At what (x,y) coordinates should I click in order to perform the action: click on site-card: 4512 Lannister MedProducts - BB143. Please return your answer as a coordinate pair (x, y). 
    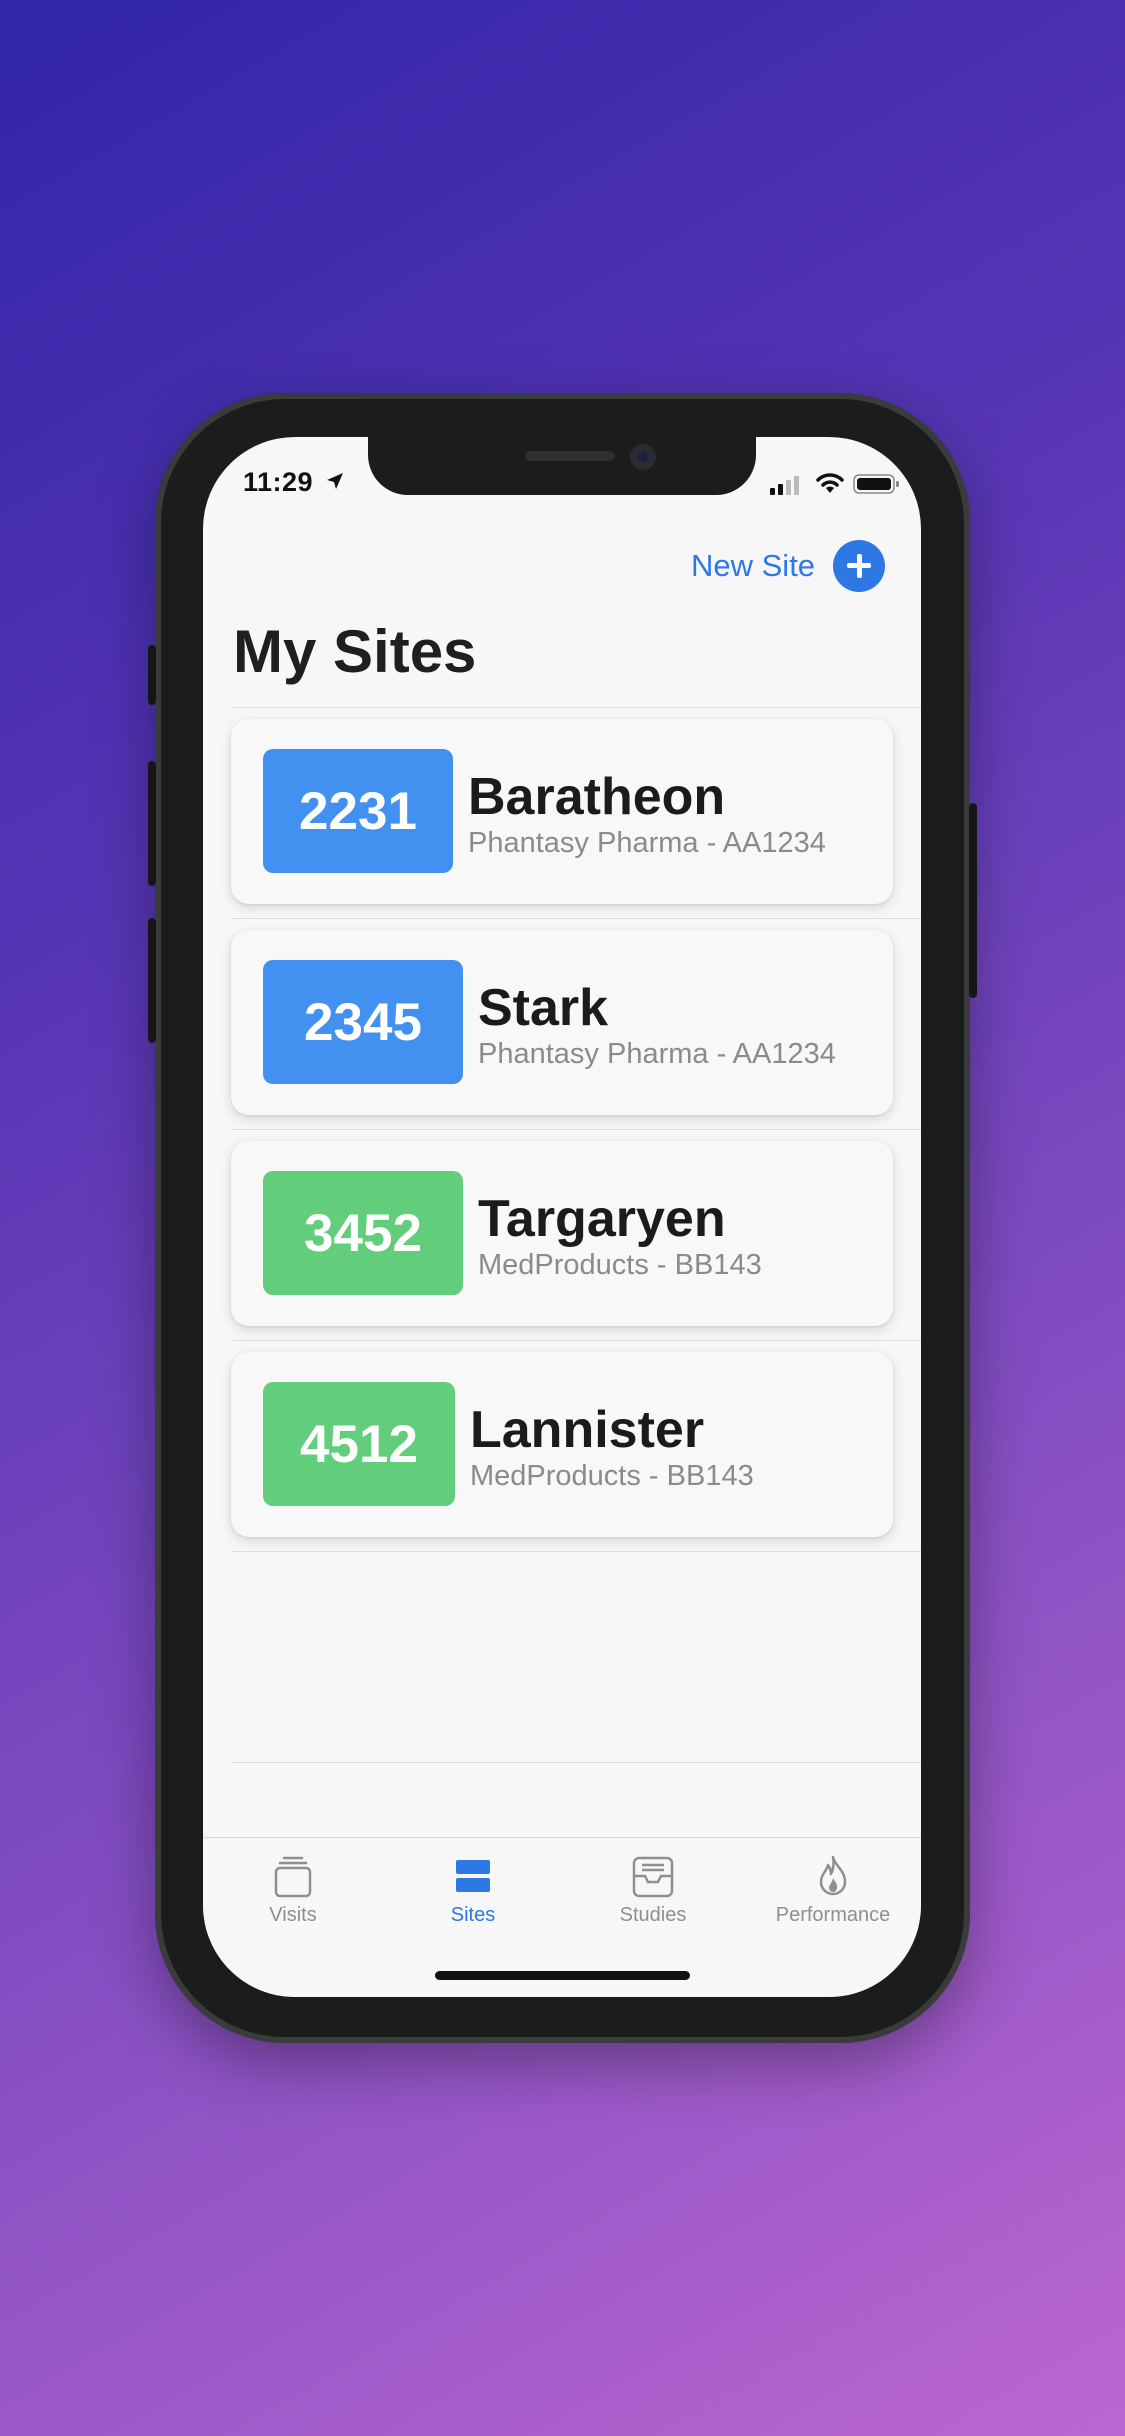
    Looking at the image, I should click on (562, 1444).